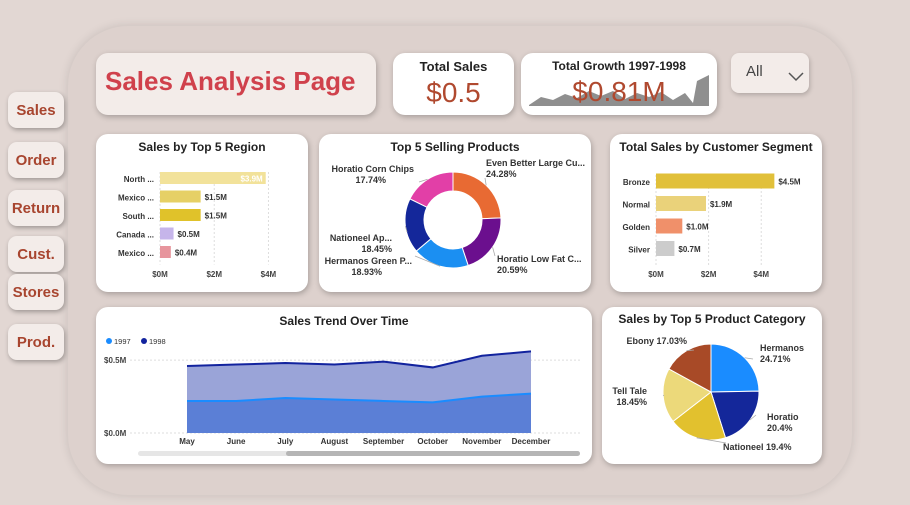 This screenshot has height=505, width=910. Describe the element at coordinates (251, 179) in the screenshot. I see `data-label: $3.9M` at that location.